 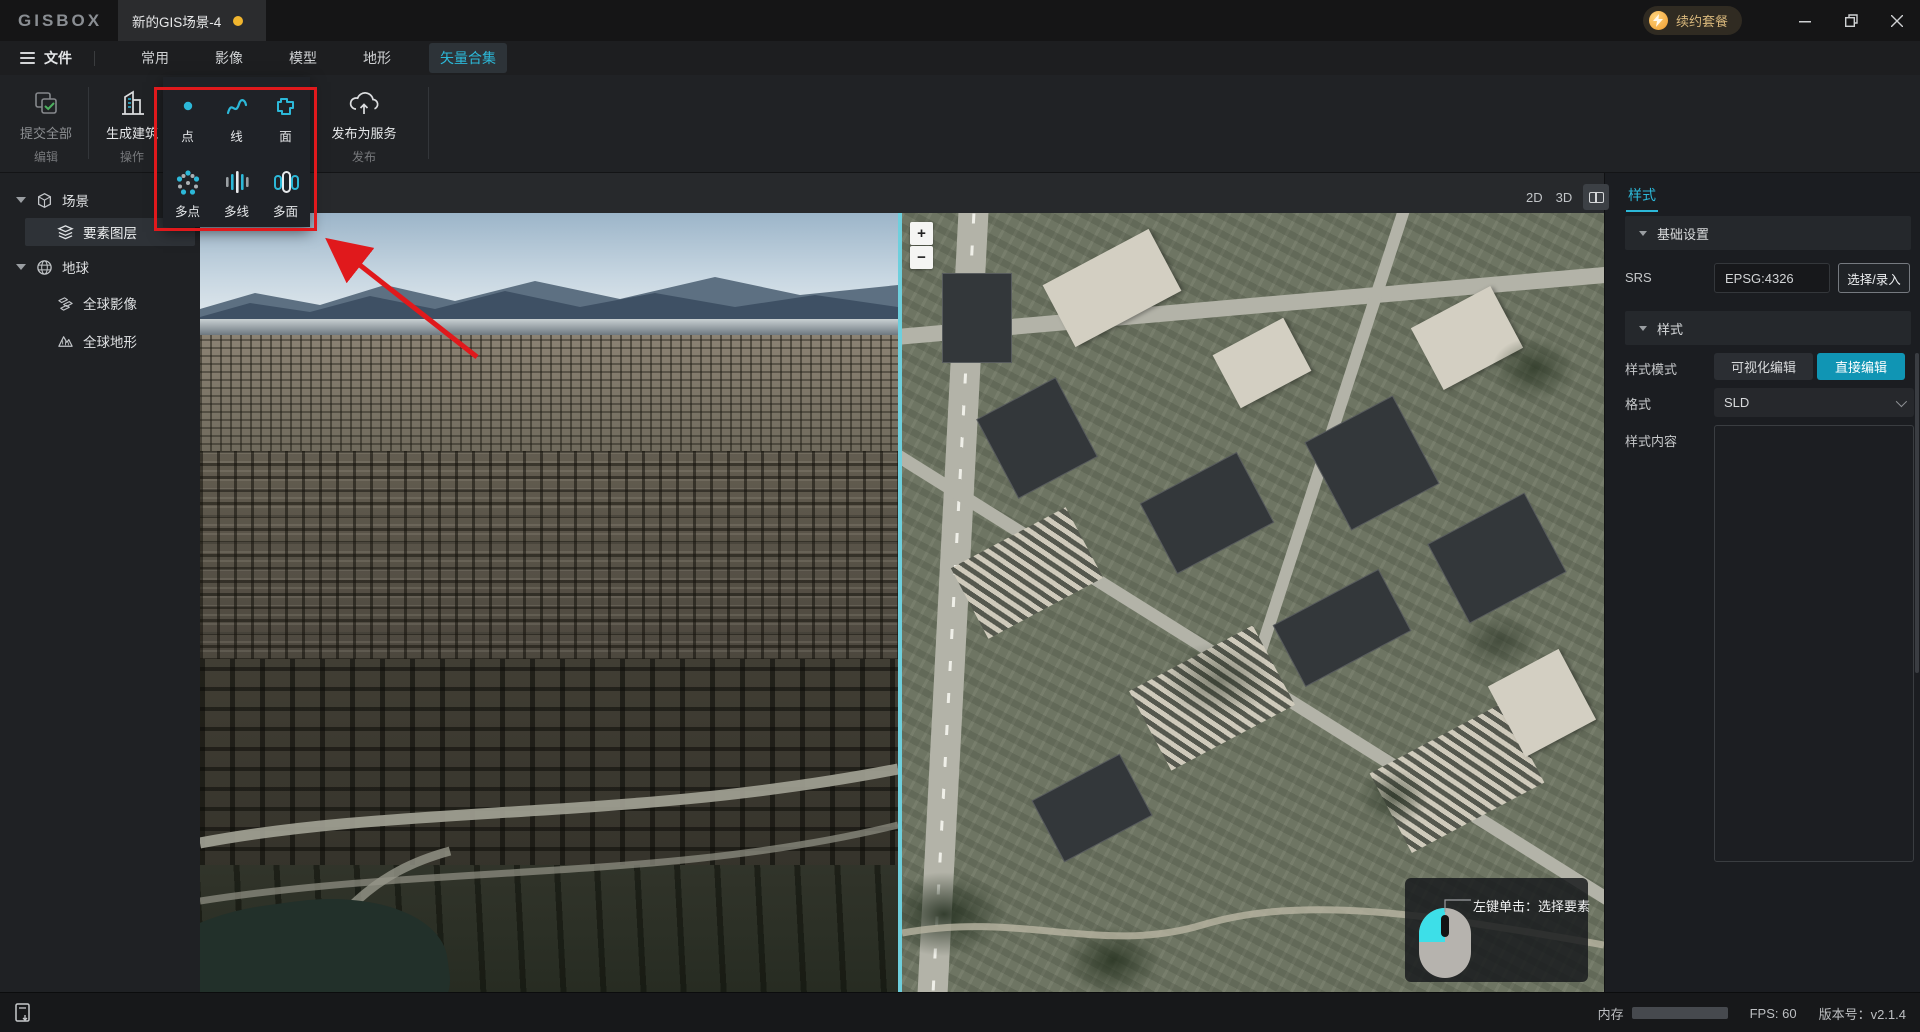 I want to click on memory-bar, so click(x=1679, y=1013).